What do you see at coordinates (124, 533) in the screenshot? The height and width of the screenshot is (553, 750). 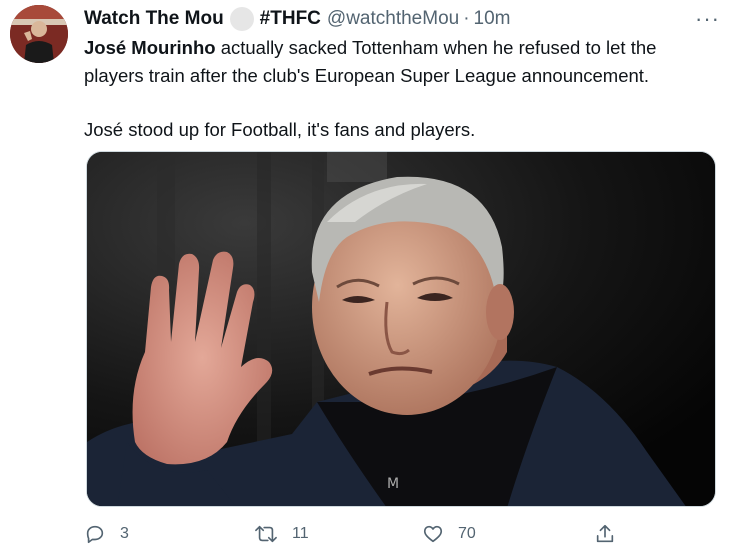 I see `reply-count: 3` at bounding box center [124, 533].